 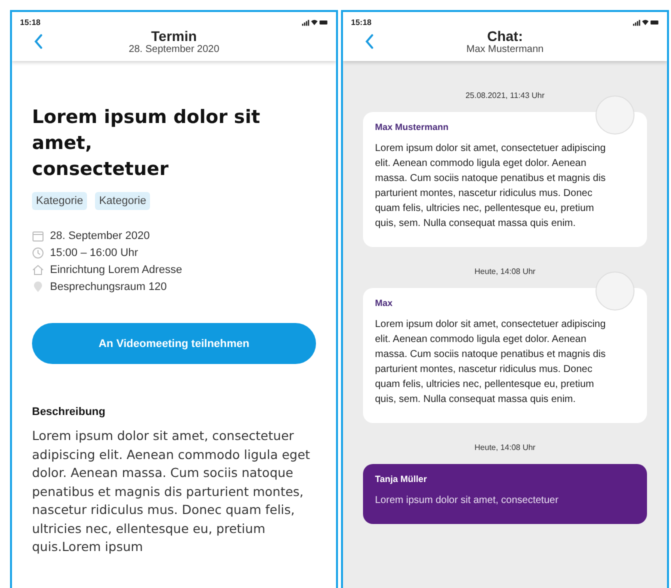 What do you see at coordinates (505, 95) in the screenshot?
I see `message-timestamp: 25.08.2021, 11:43 Uhr` at bounding box center [505, 95].